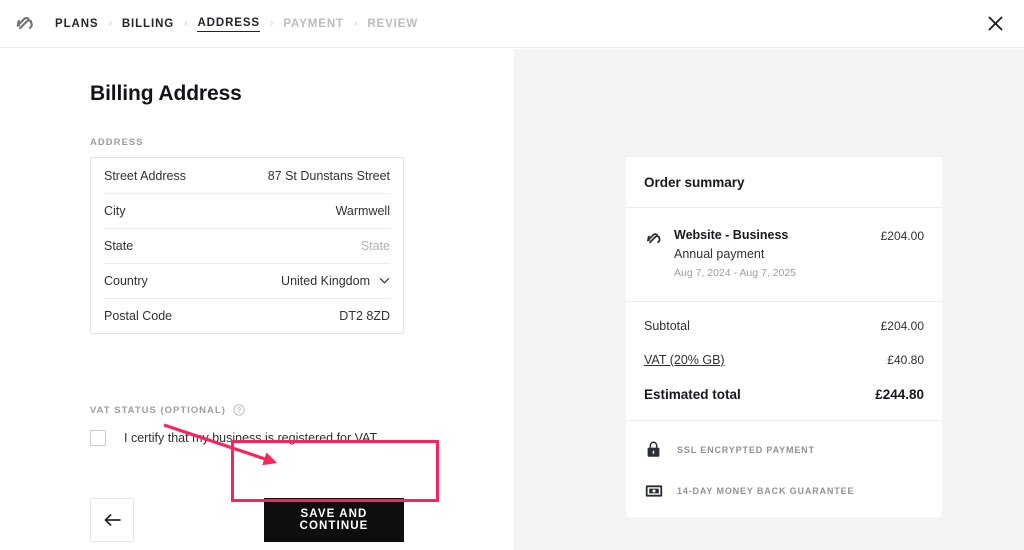 The height and width of the screenshot is (550, 1024). Describe the element at coordinates (247, 315) in the screenshot. I see `field-row-postal-code: Postal Code DT2 8ZD` at that location.